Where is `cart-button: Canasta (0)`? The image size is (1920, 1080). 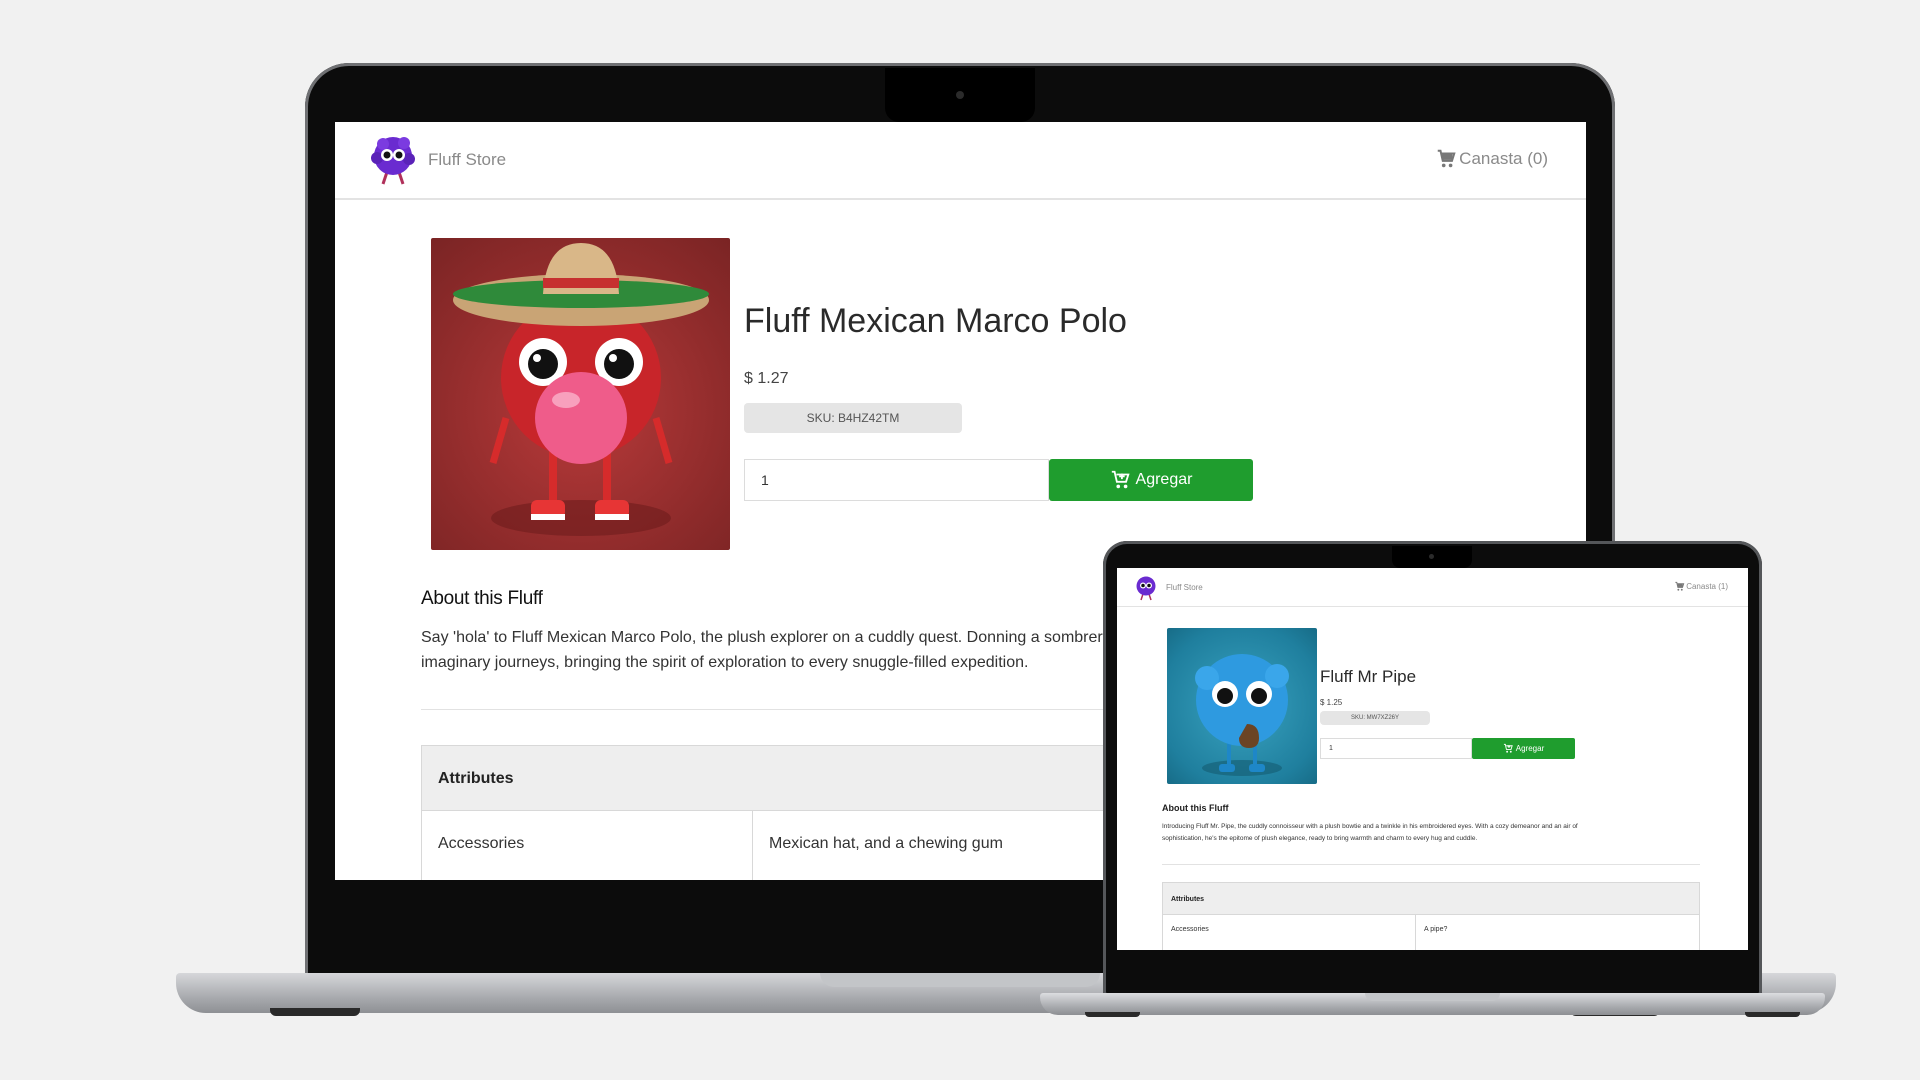 cart-button: Canasta (0) is located at coordinates (1491, 159).